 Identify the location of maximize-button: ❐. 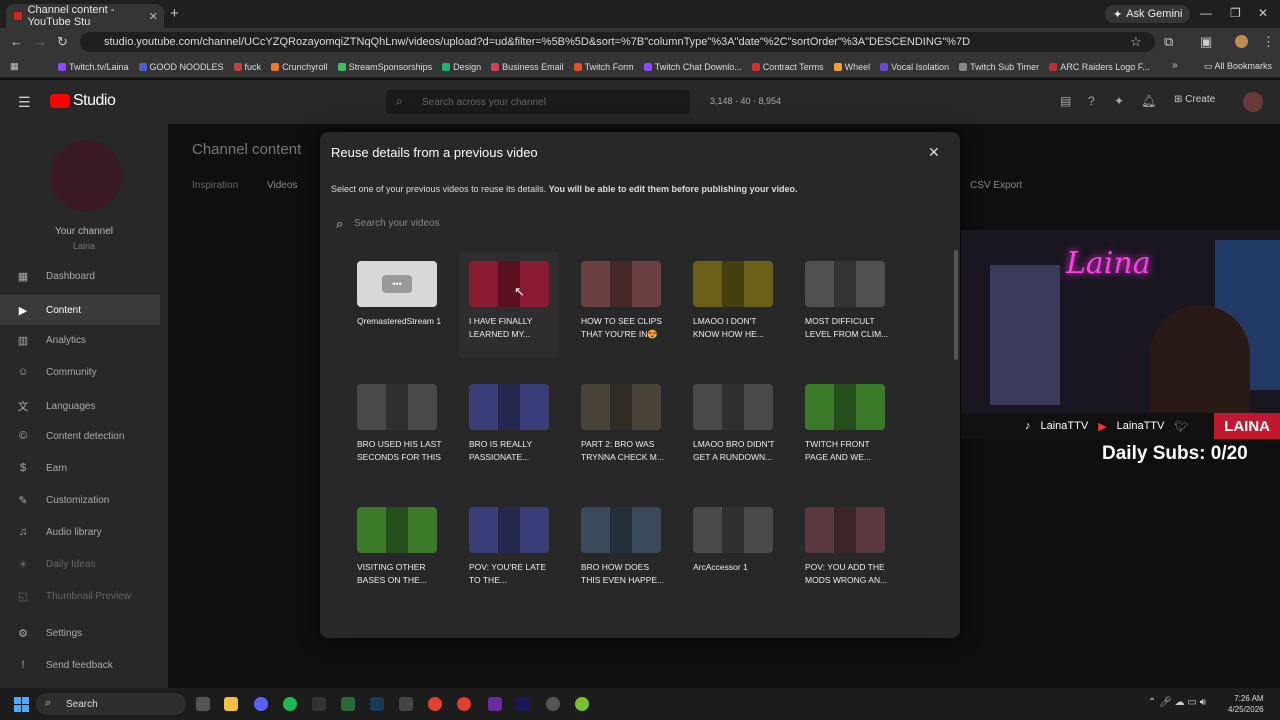
(1235, 13).